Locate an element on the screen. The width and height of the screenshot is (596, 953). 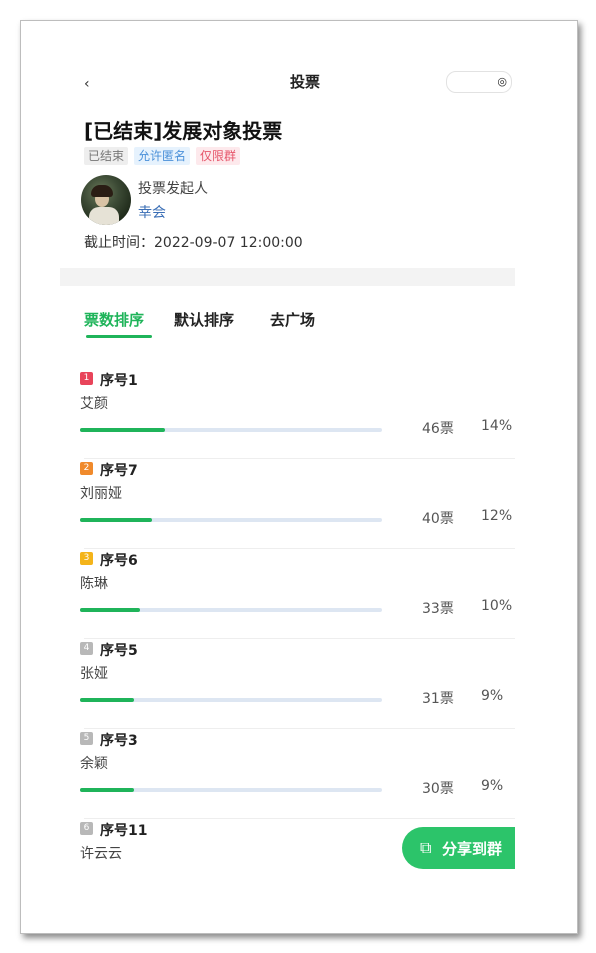
rank-badge: 2 is located at coordinates (86, 468).